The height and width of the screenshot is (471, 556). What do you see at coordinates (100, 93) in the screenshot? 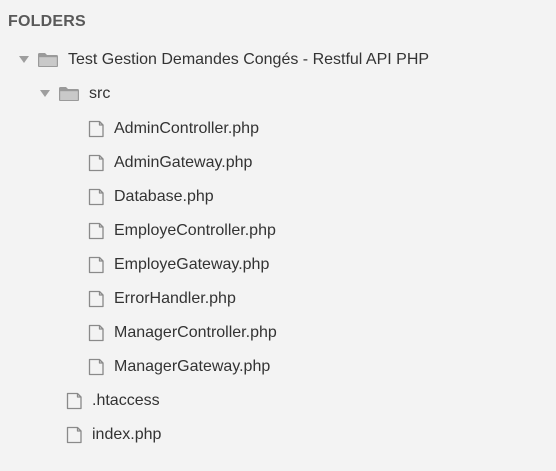
I see `src-folder-label: src` at bounding box center [100, 93].